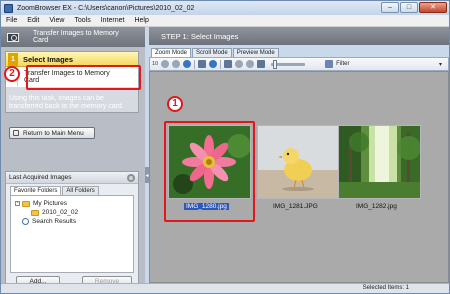  Describe the element at coordinates (206, 206) in the screenshot. I see `thumbnail-label-img-1280: IMG_1280.jpg` at that location.